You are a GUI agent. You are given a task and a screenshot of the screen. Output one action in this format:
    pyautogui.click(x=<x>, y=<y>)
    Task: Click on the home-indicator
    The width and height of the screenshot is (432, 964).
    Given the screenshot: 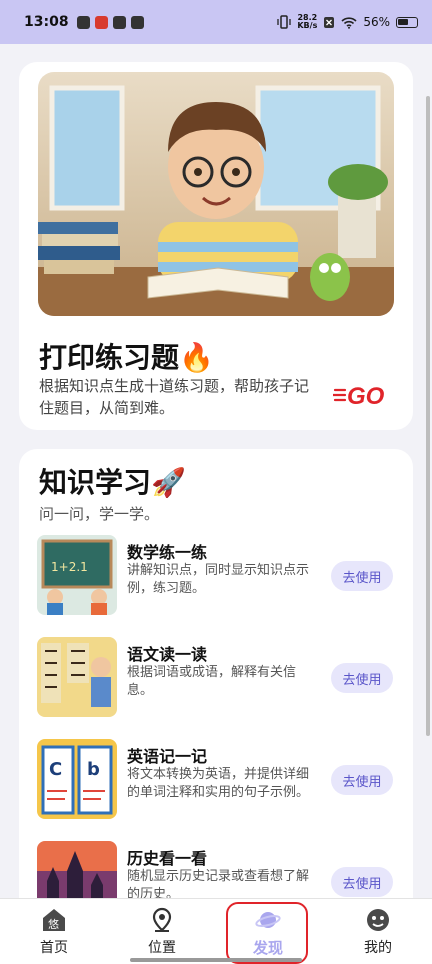 What is the action you would take?
    pyautogui.click(x=216, y=960)
    